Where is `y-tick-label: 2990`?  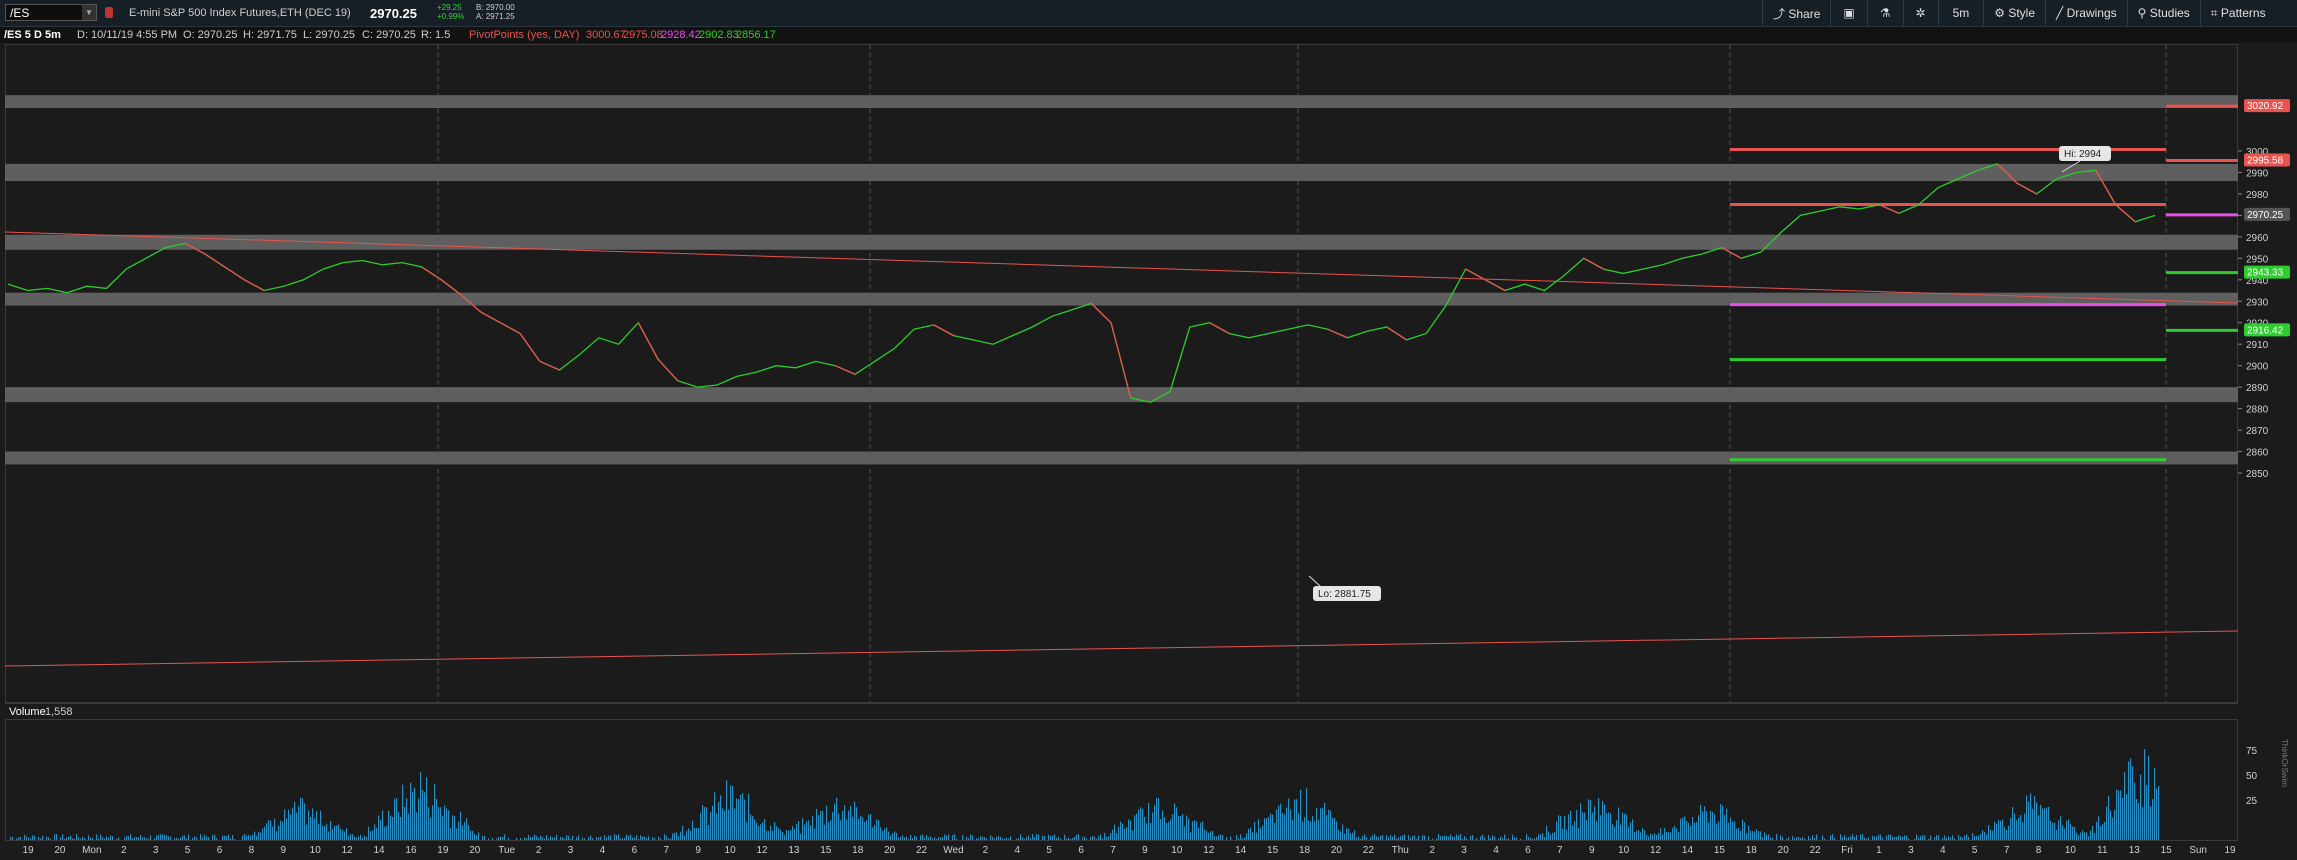 y-tick-label: 2990 is located at coordinates (2257, 173).